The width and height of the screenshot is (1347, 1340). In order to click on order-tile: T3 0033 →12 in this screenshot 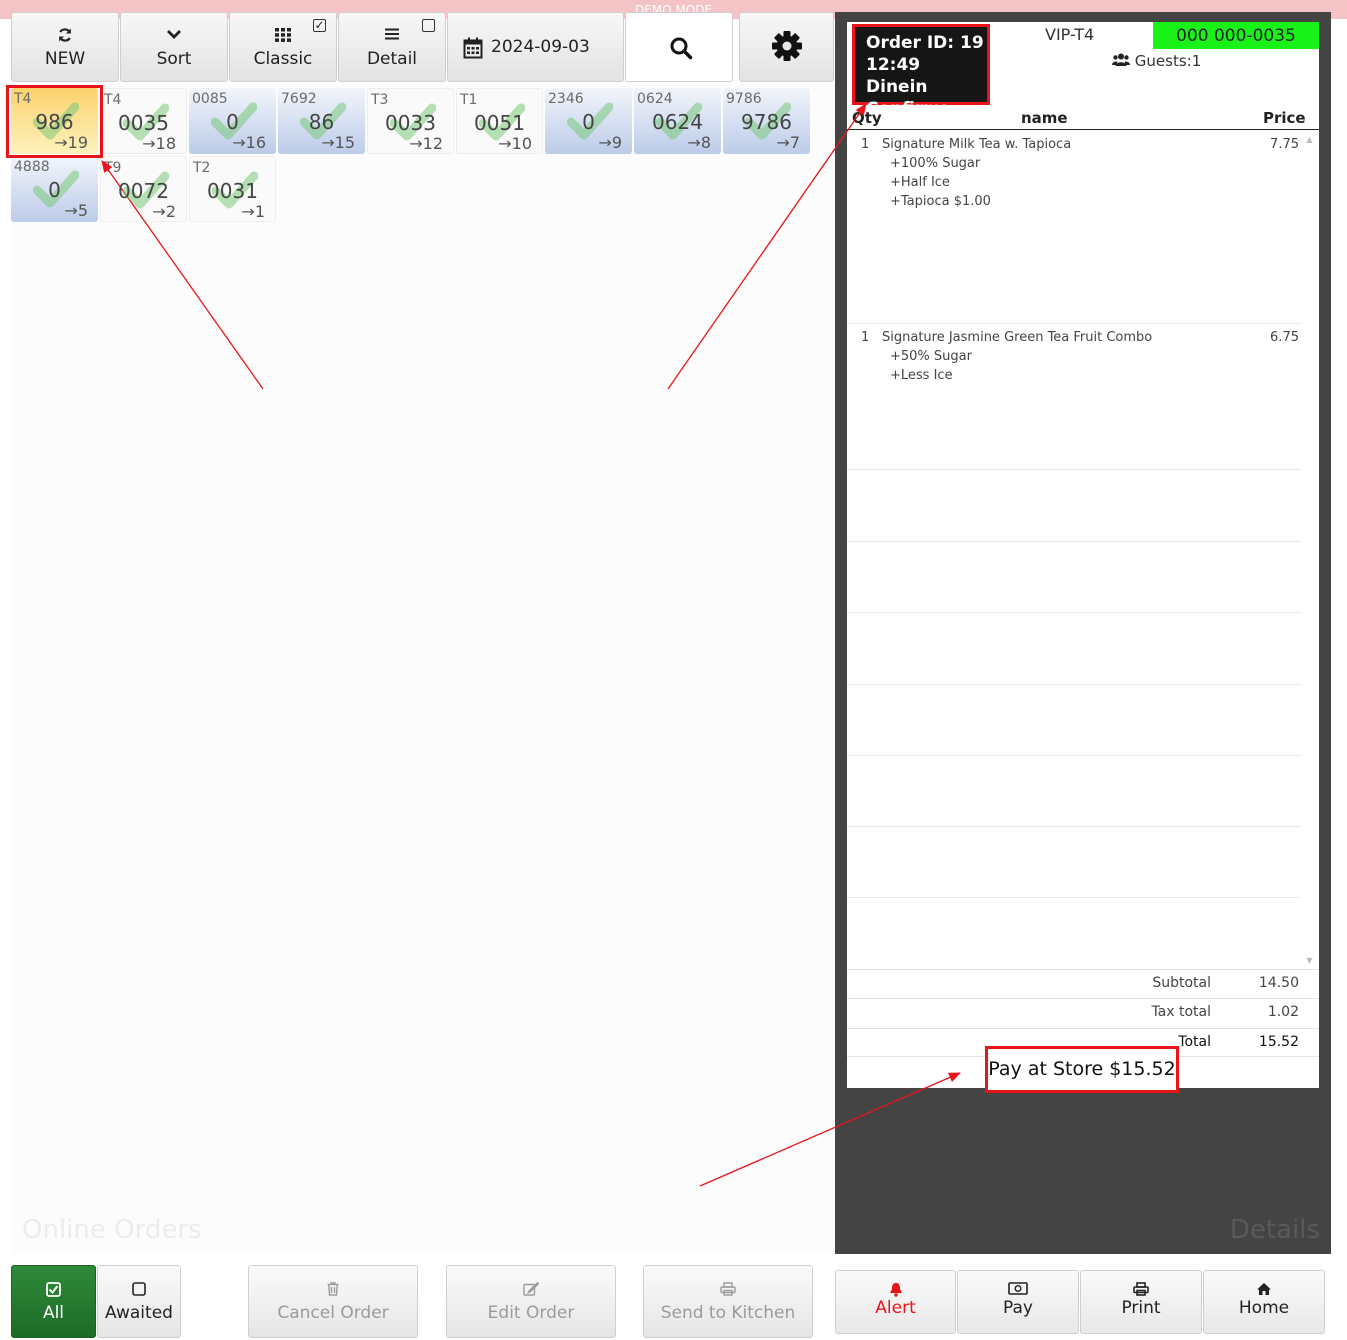, I will do `click(410, 121)`.